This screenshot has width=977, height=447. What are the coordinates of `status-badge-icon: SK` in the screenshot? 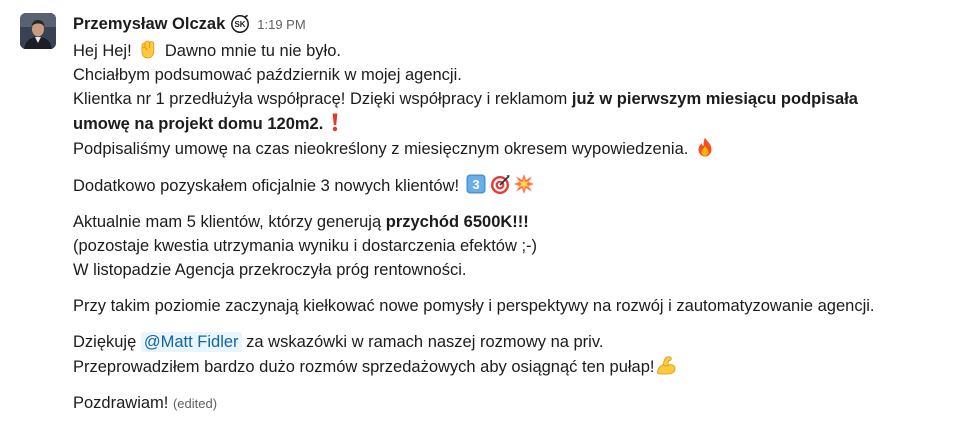 It's located at (240, 24).